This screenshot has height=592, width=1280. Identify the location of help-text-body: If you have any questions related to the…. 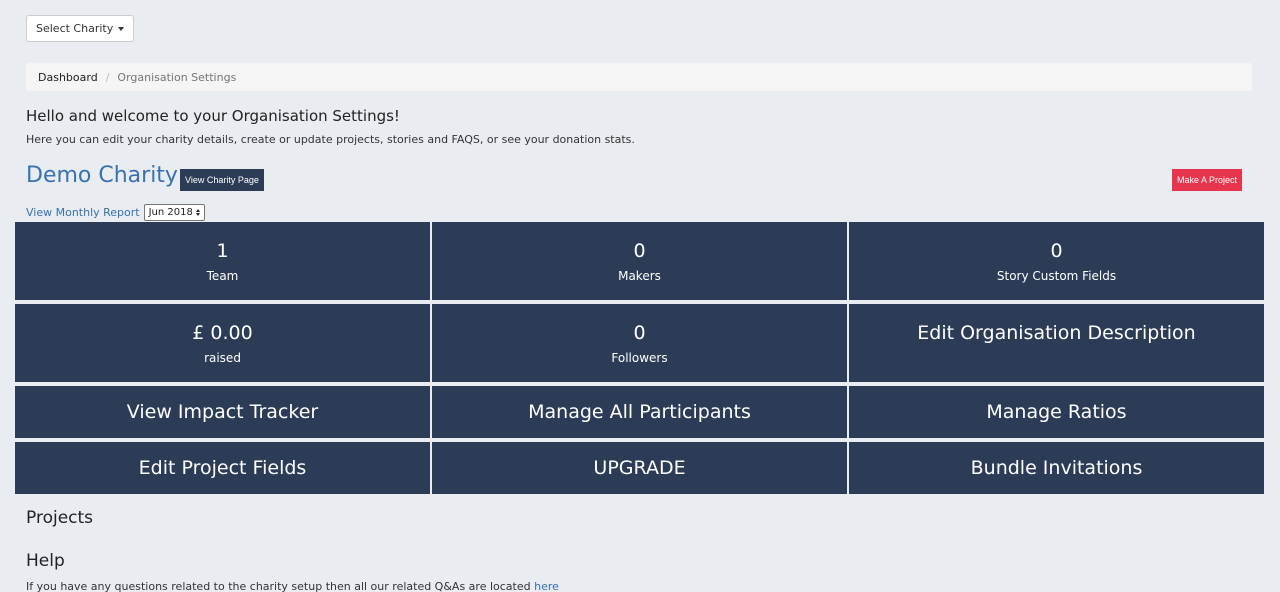
(278, 586).